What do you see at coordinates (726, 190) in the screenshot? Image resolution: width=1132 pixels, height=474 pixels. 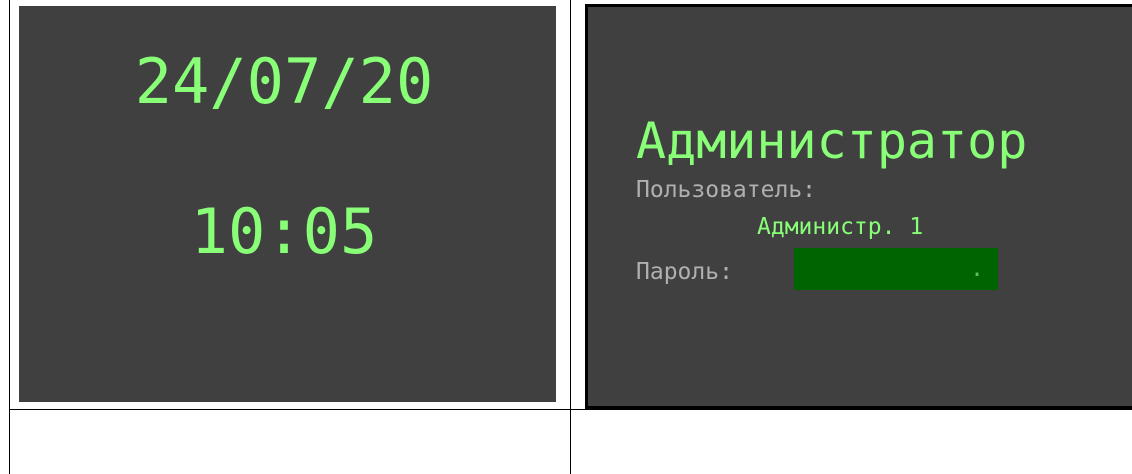 I see `user-label: Пользователь:` at bounding box center [726, 190].